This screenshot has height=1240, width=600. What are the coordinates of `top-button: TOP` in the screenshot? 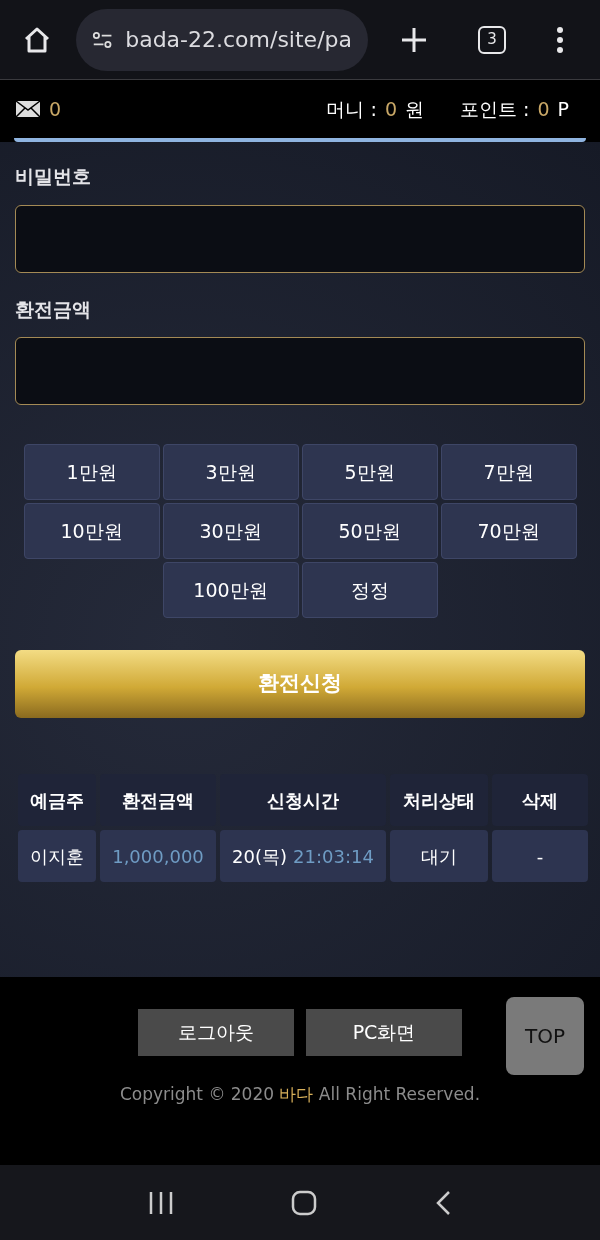 It's located at (545, 1036).